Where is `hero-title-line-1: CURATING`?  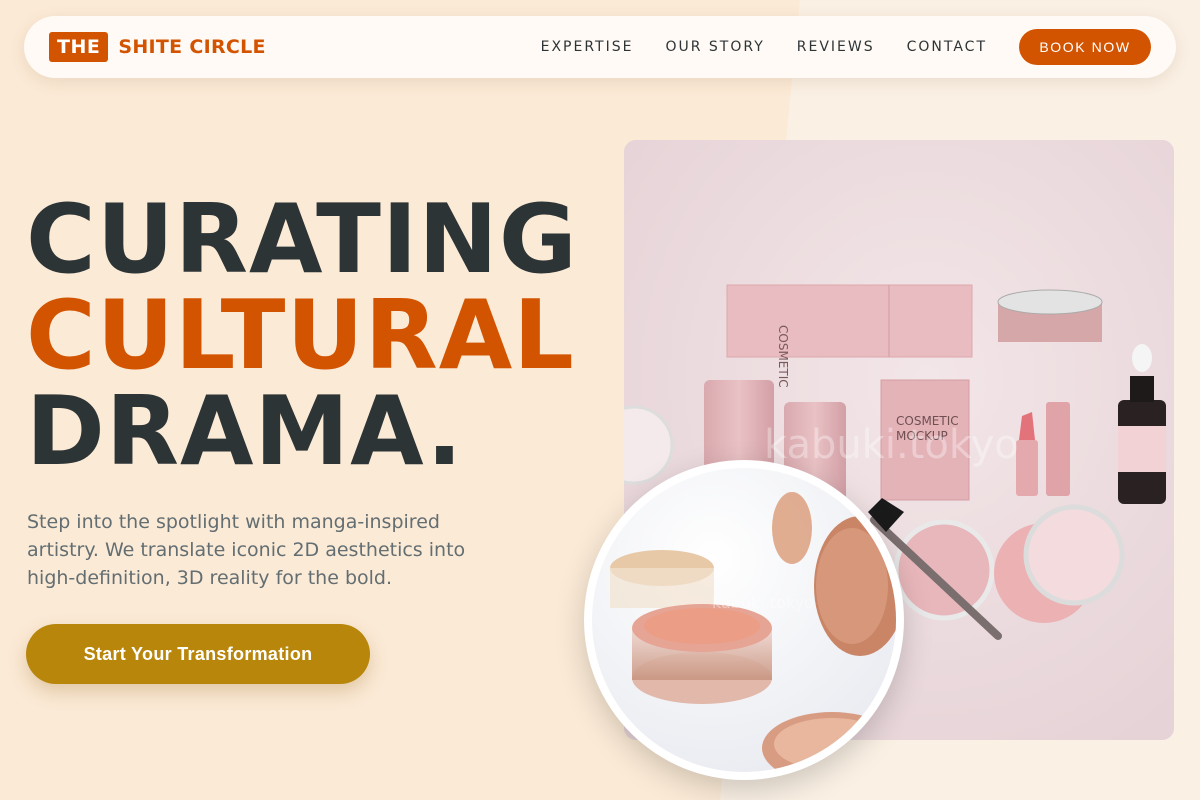
hero-title-line-1: CURATING is located at coordinates (302, 240).